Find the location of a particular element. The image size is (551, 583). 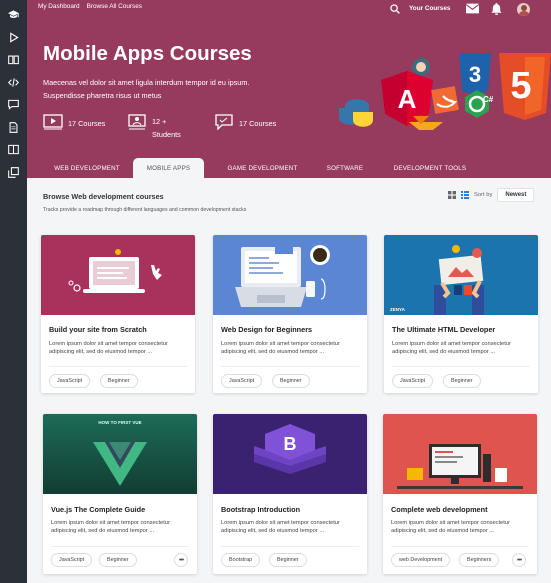

grid-view-icon is located at coordinates (452, 195).